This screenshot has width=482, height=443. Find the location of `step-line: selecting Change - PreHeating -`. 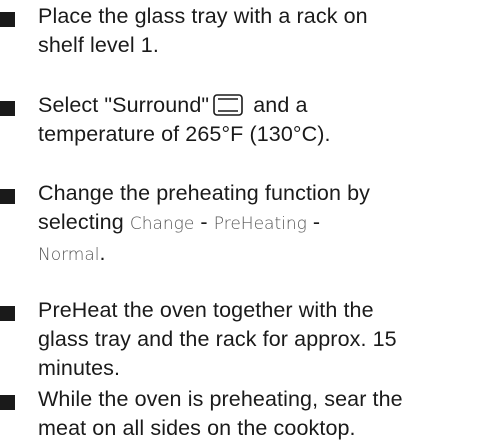

step-line: selecting Change - PreHeating - is located at coordinates (258, 223).